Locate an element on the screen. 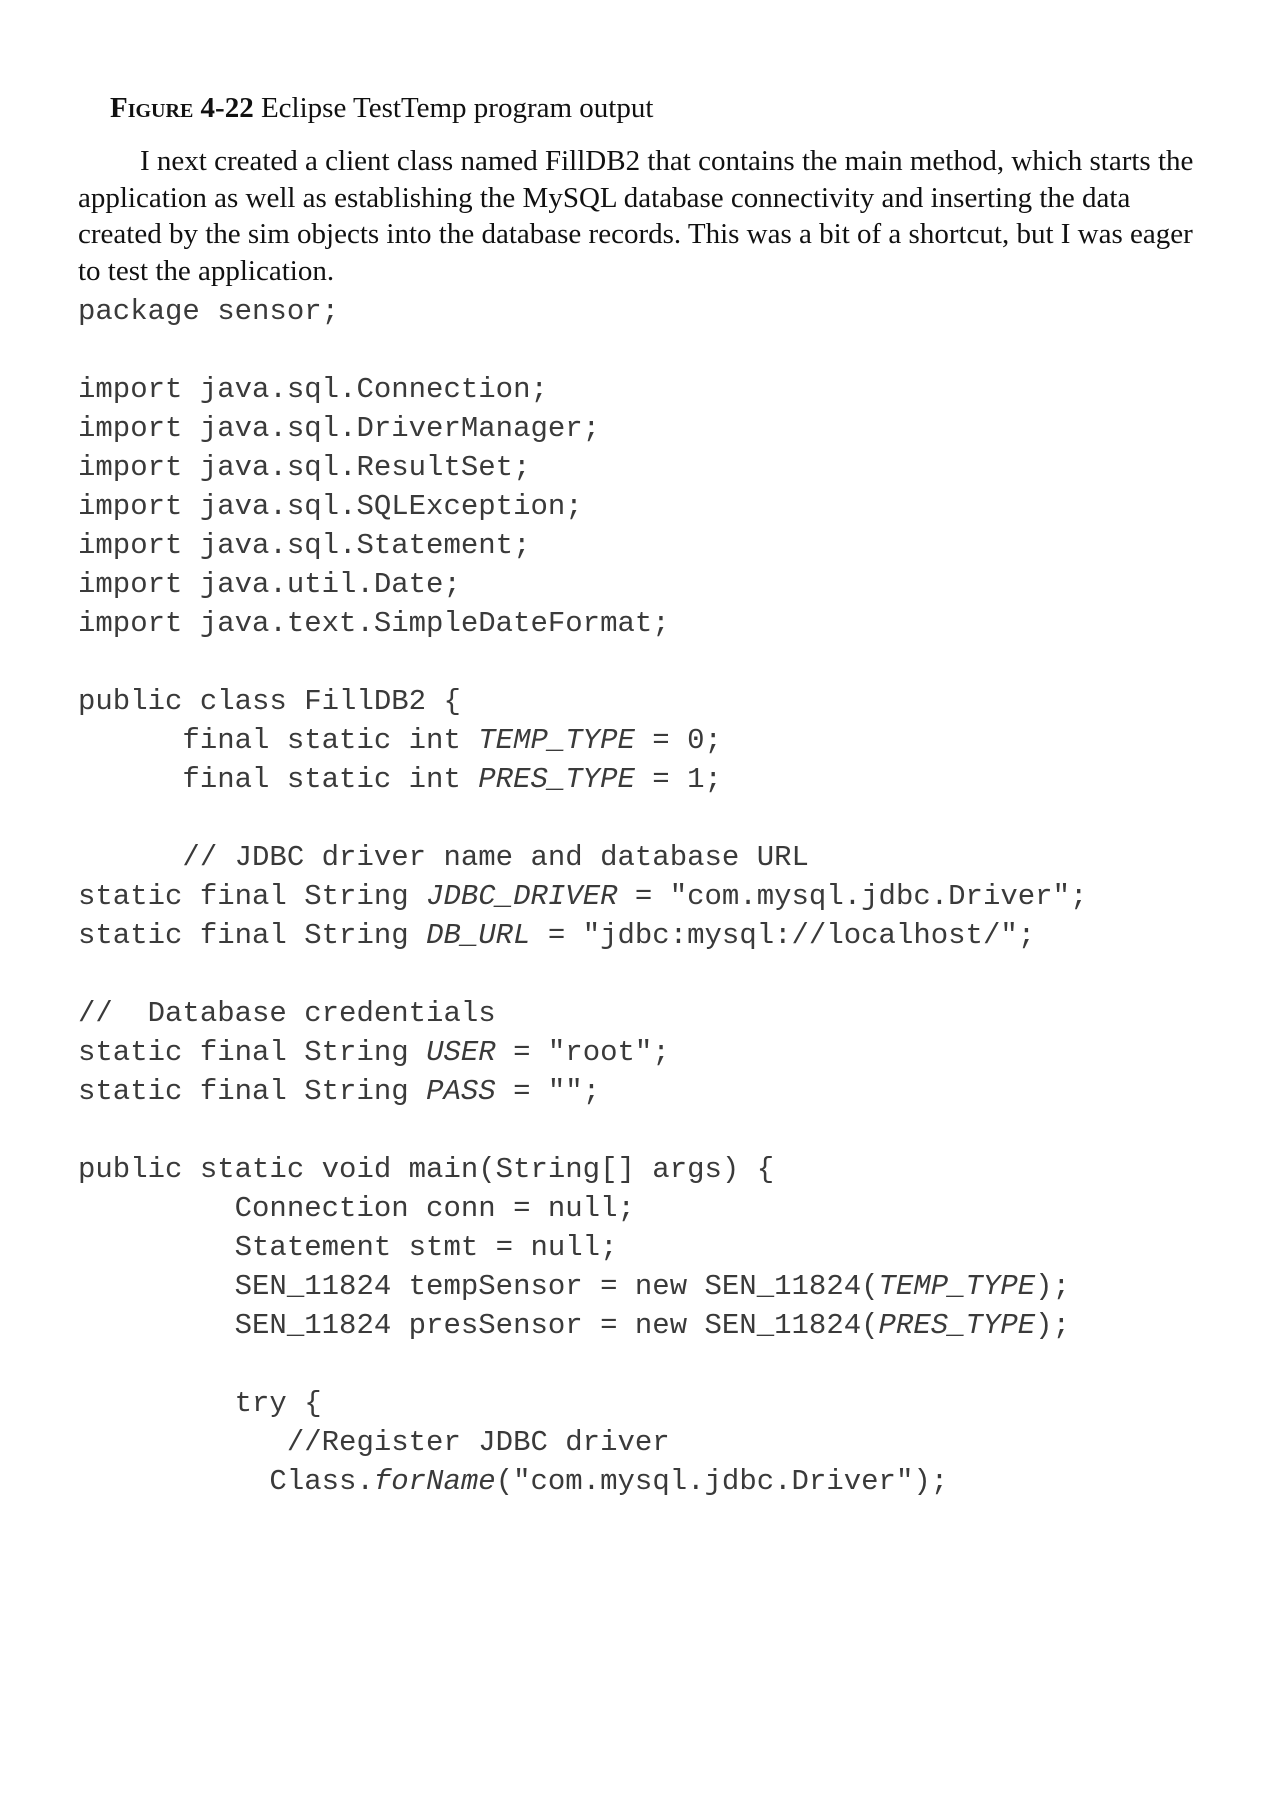 Image resolution: width=1280 pixels, height=1809 pixels. code-line: Class.forName("com.mysql.jdbc.Driver"); is located at coordinates (513, 1481).